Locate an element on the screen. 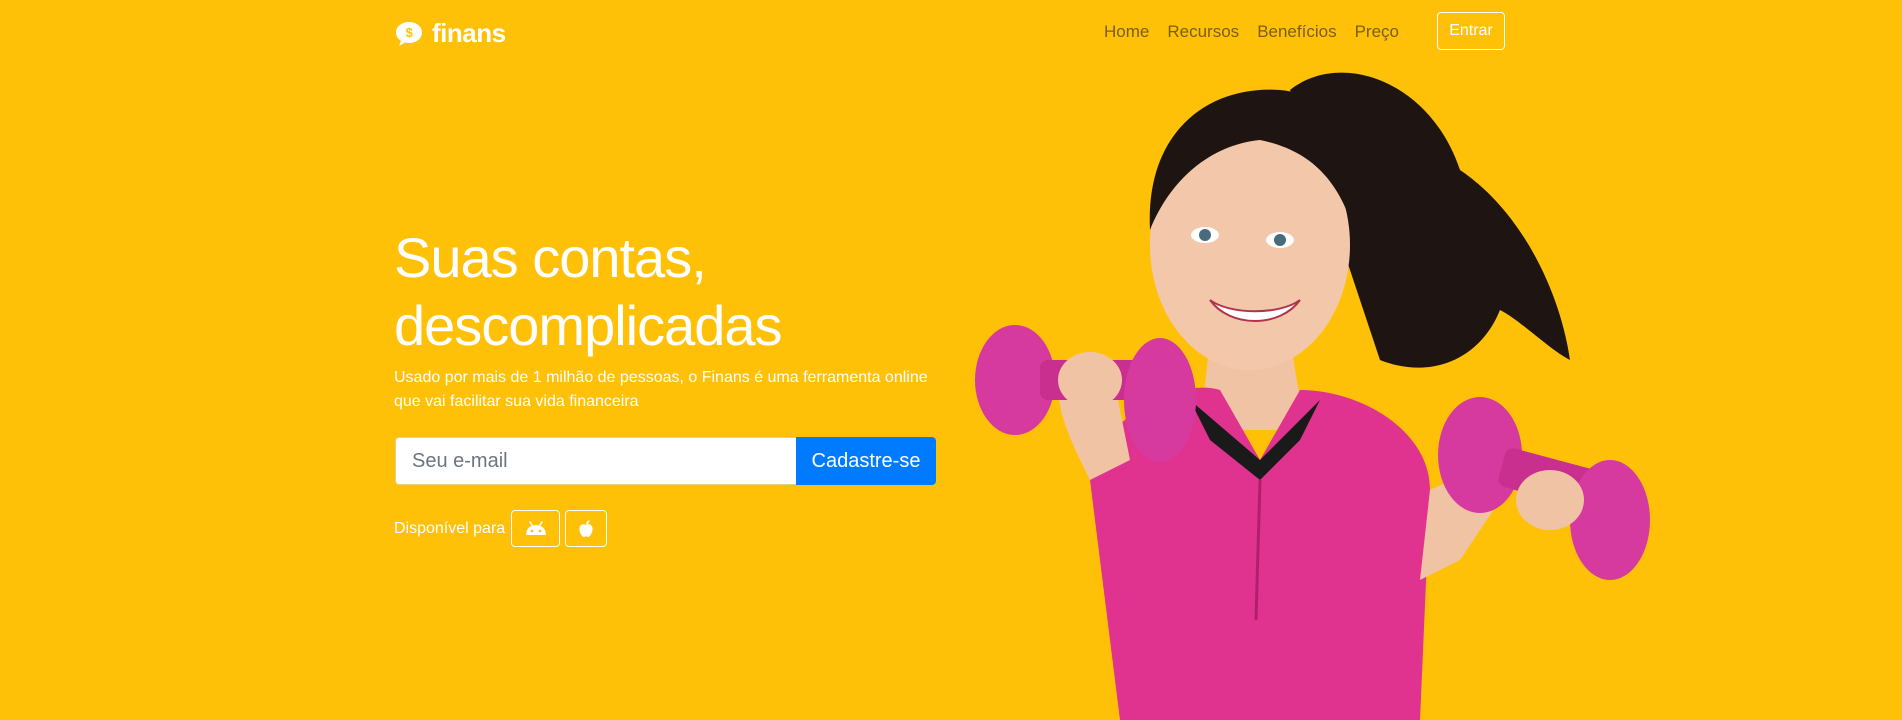 This screenshot has height=720, width=1902. dollar-chat-bubble-icon: $ is located at coordinates (409, 33).